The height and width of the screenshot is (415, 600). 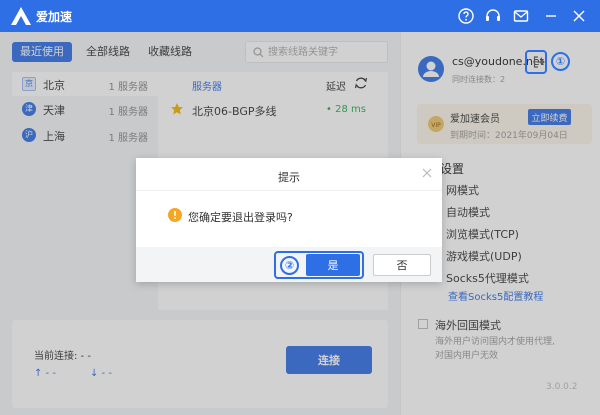 I want to click on minimize-icon, so click(x=551, y=16).